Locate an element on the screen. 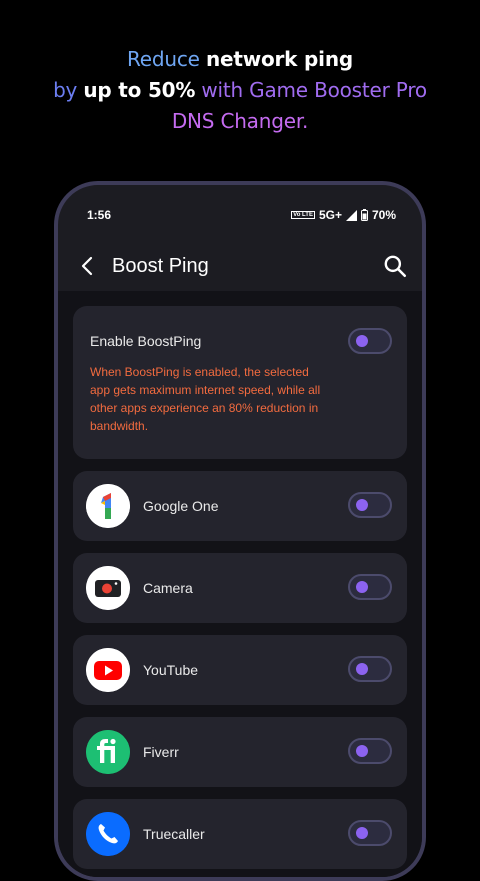 The height and width of the screenshot is (881, 480). app-name-camera: Camera is located at coordinates (168, 588).